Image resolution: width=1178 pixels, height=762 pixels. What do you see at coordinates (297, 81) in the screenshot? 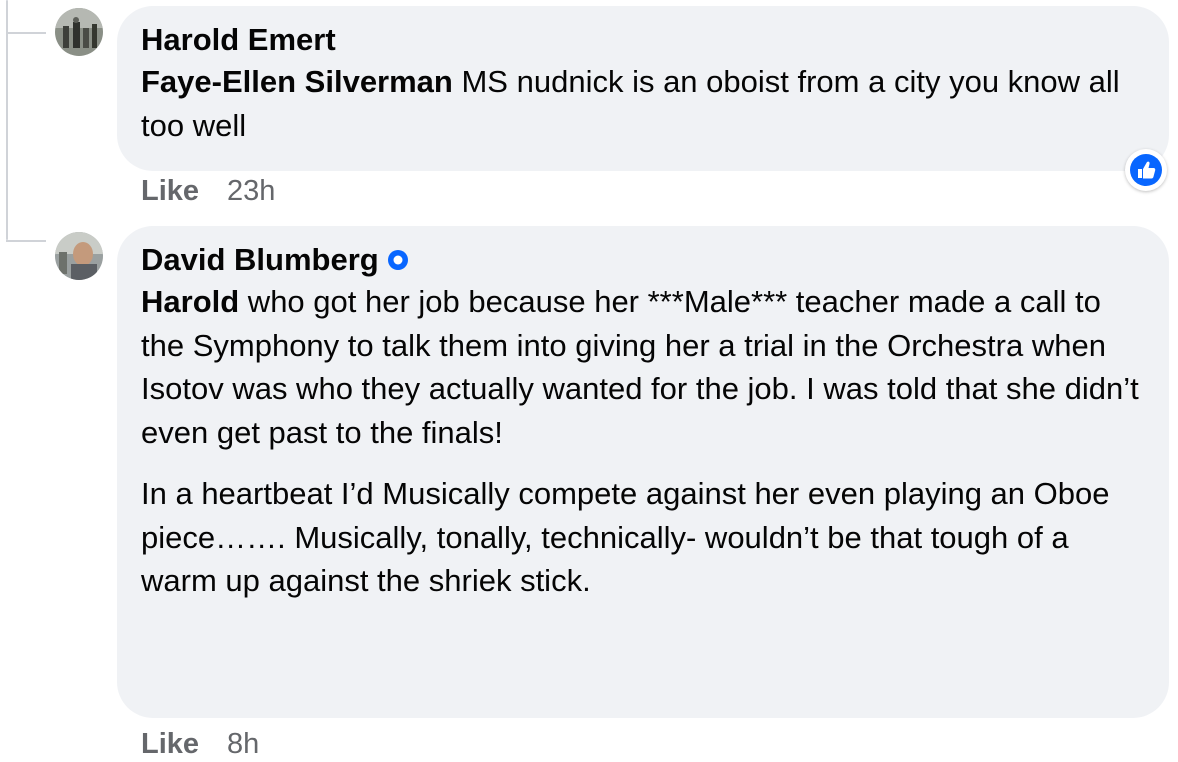
I see `mention-link: Faye-Ellen Silverman` at bounding box center [297, 81].